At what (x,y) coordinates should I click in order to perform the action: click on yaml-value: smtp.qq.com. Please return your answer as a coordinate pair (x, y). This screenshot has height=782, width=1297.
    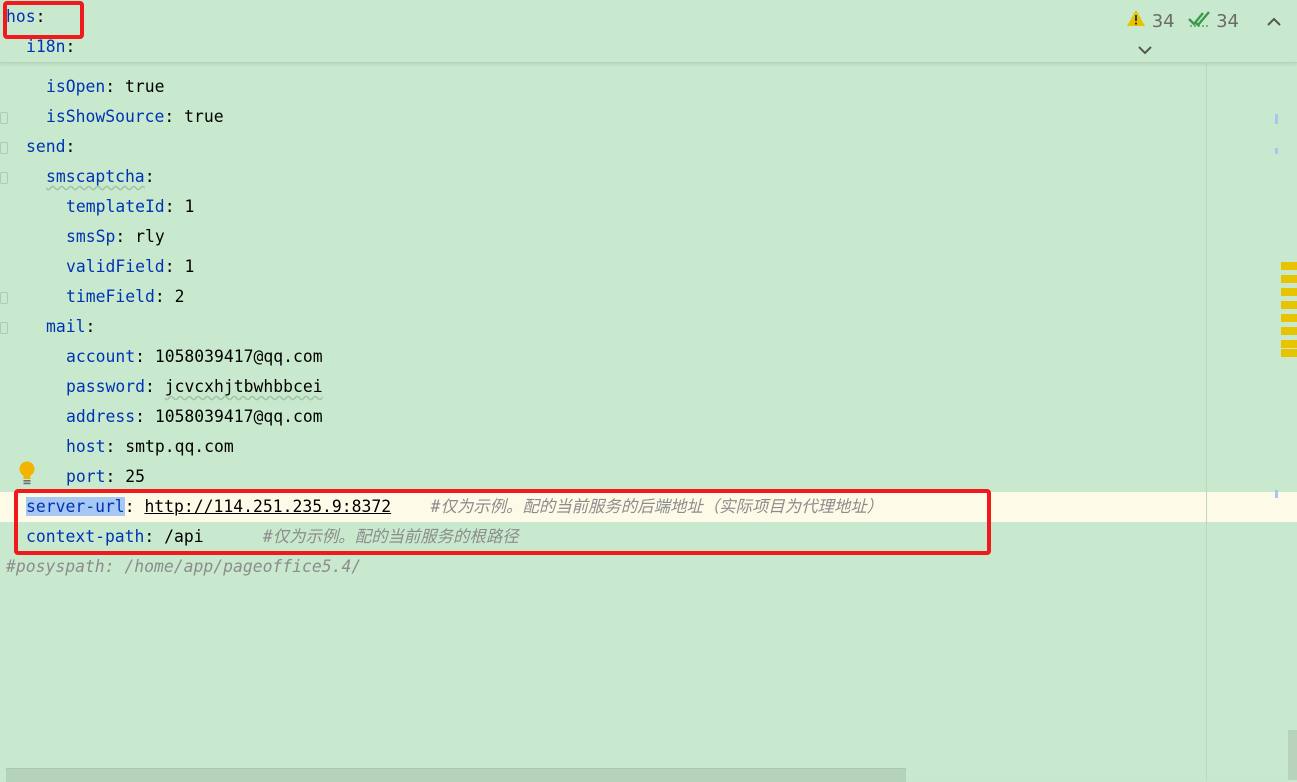
    Looking at the image, I should click on (179, 446).